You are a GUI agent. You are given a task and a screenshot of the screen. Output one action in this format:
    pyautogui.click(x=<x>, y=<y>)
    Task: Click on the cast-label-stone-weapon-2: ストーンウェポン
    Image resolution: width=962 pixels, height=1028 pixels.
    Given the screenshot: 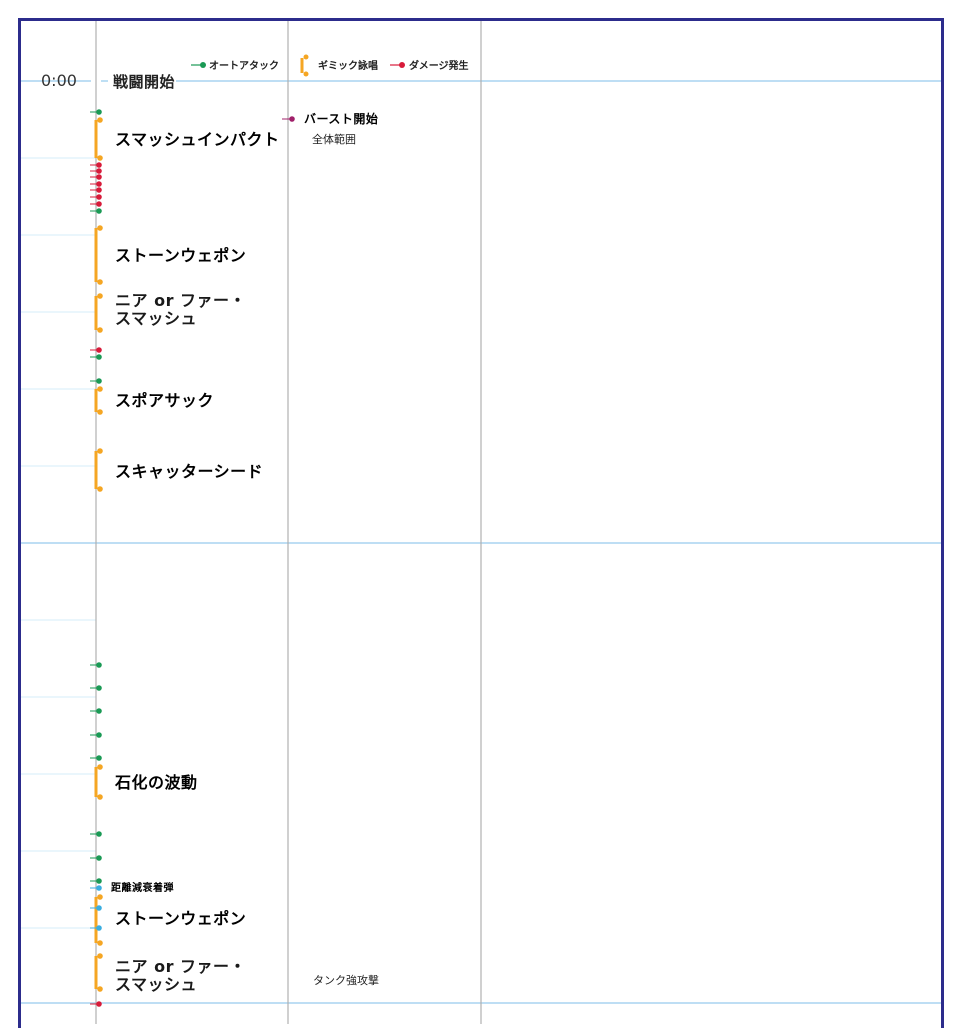 What is the action you would take?
    pyautogui.click(x=180, y=918)
    